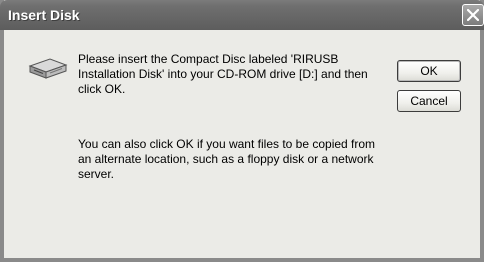 The image size is (484, 262). Describe the element at coordinates (429, 101) in the screenshot. I see `cancel-button: Cancel` at that location.